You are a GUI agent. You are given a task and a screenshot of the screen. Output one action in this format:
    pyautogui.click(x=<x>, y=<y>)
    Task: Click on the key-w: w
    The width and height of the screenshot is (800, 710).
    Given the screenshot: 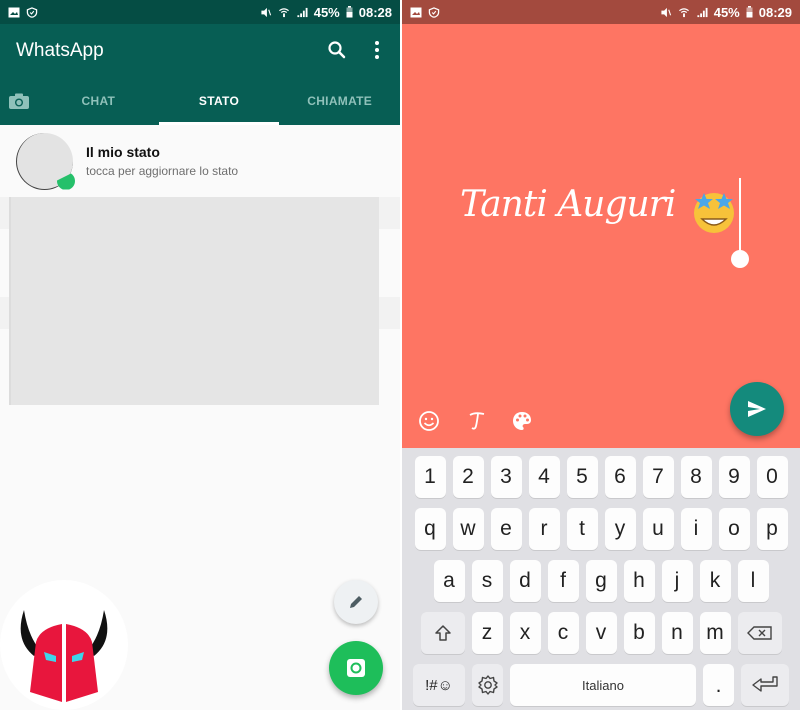 What is the action you would take?
    pyautogui.click(x=468, y=529)
    